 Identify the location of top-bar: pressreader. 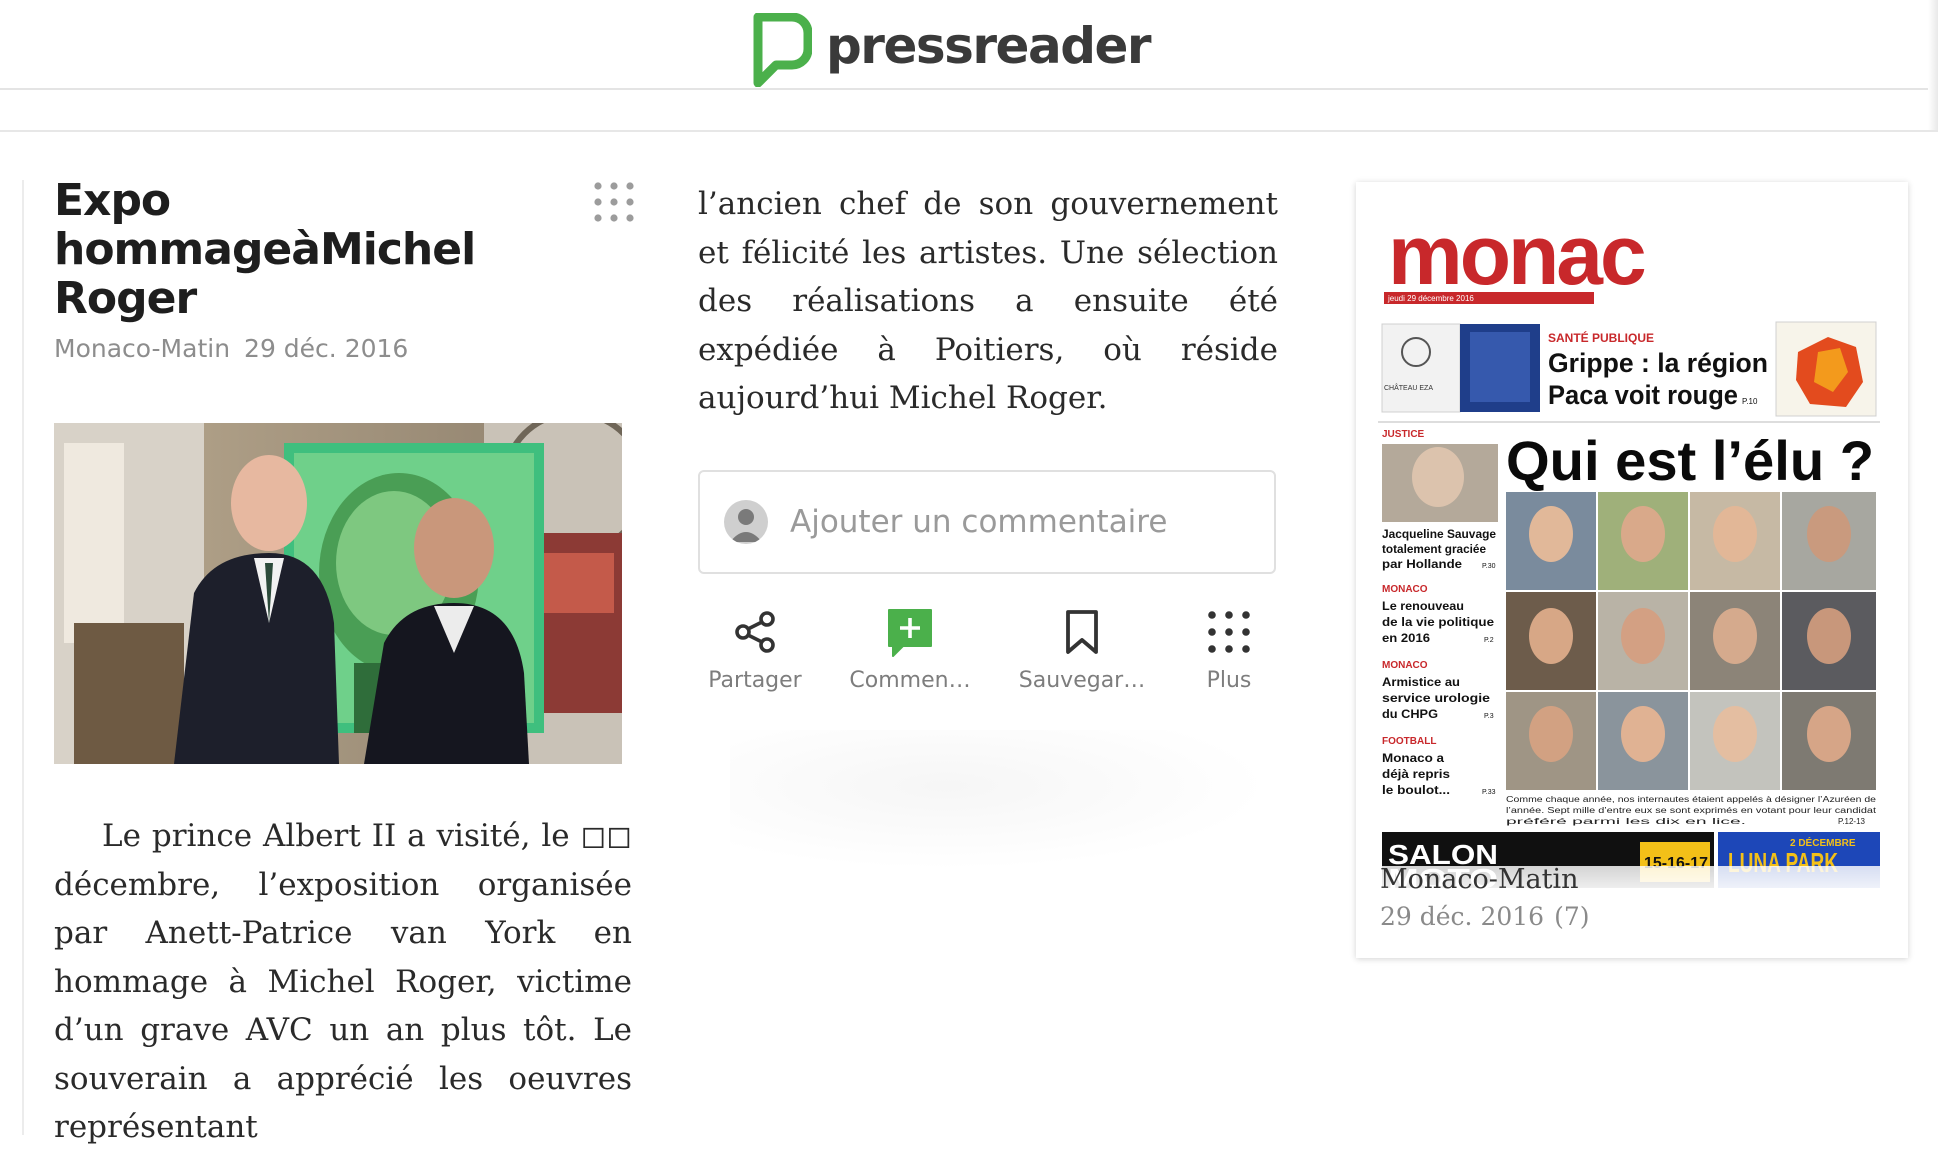
(969, 45).